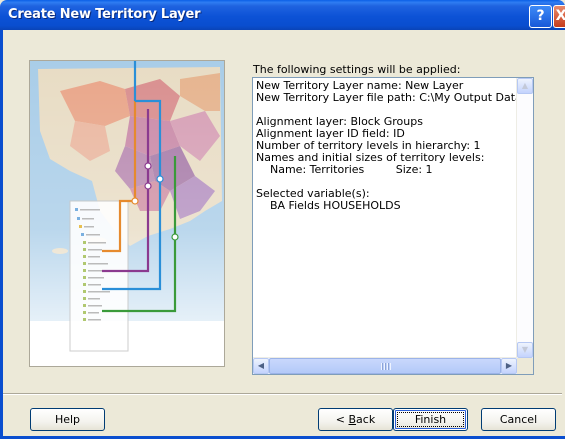 The width and height of the screenshot is (565, 439). I want to click on horizontal-scrollbar: ◀ ▶, so click(385, 365).